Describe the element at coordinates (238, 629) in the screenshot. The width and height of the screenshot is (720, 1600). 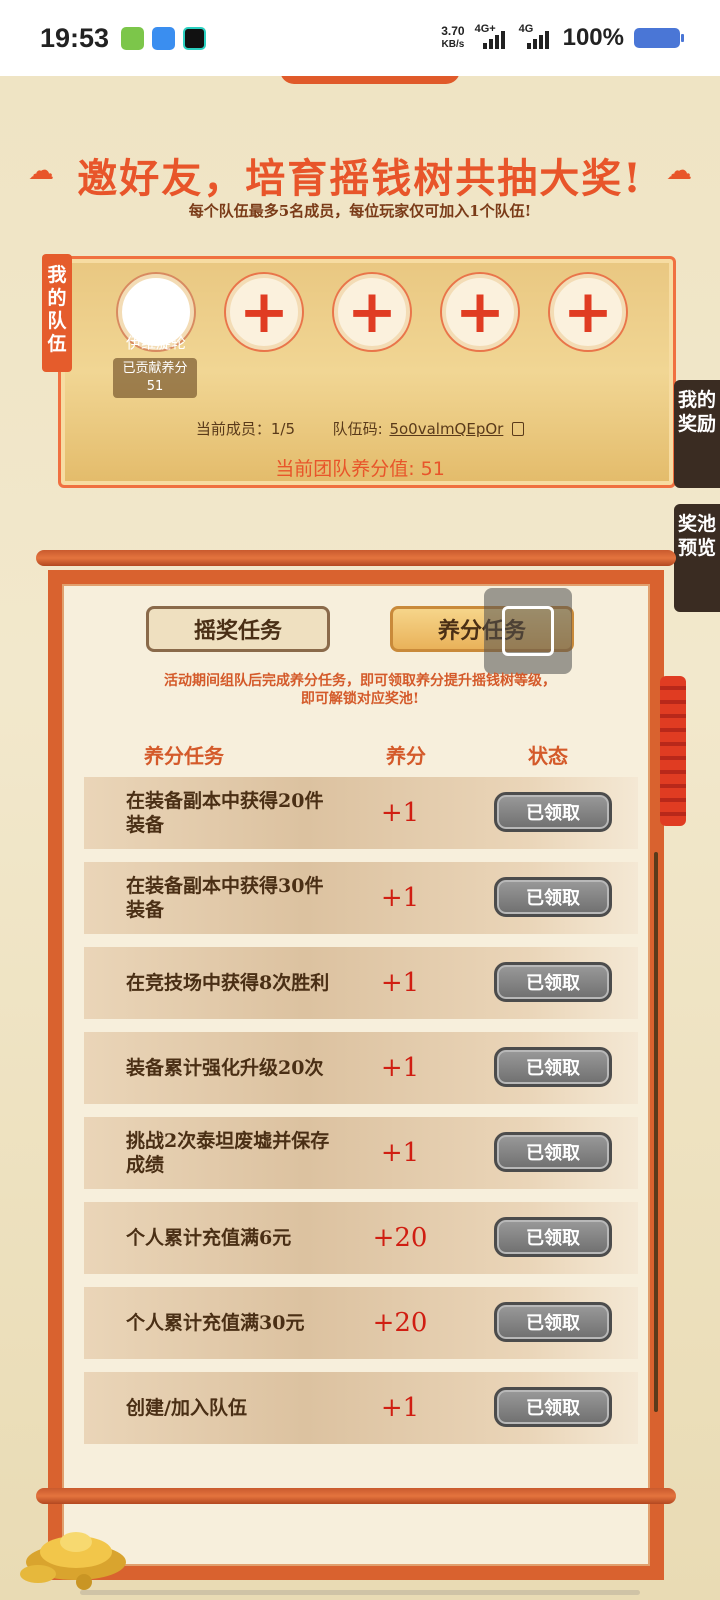
I see `tab-lottery-tasks: 摇奖任务` at that location.